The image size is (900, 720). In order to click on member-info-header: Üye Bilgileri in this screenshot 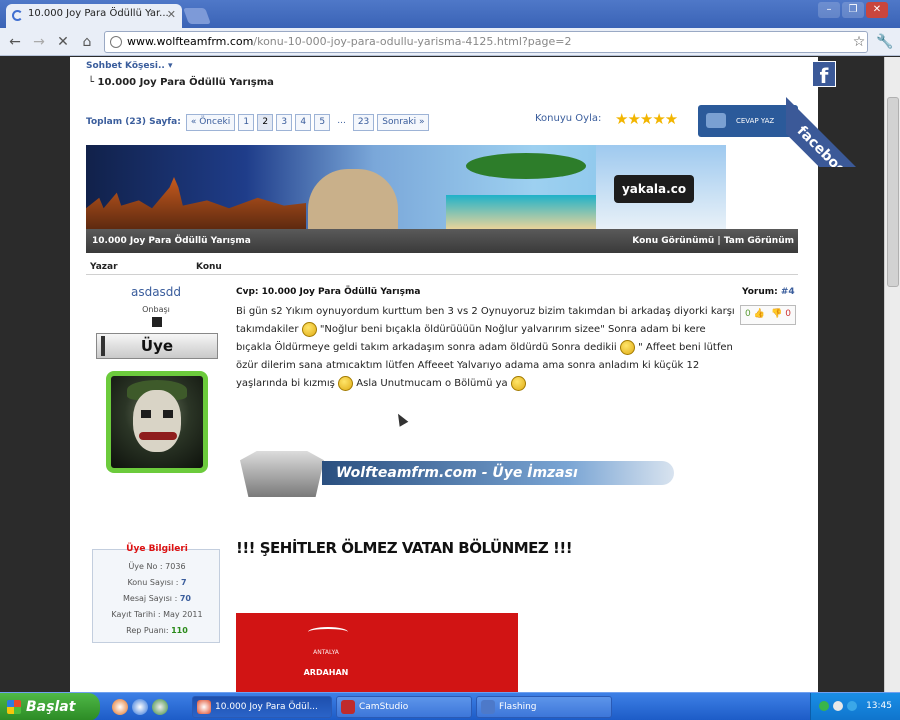, I will do `click(157, 549)`.